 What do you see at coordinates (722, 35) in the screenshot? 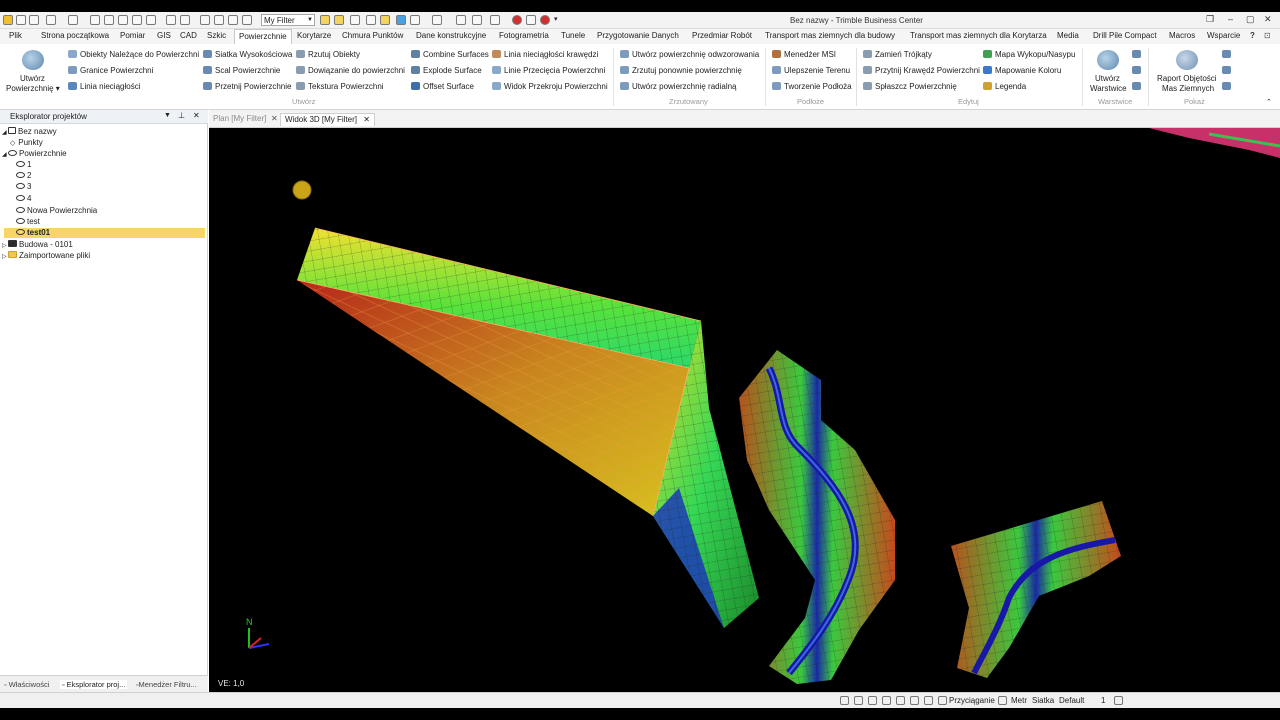
I see `tab-przedmiar-robot: Przedmiar Robót` at bounding box center [722, 35].